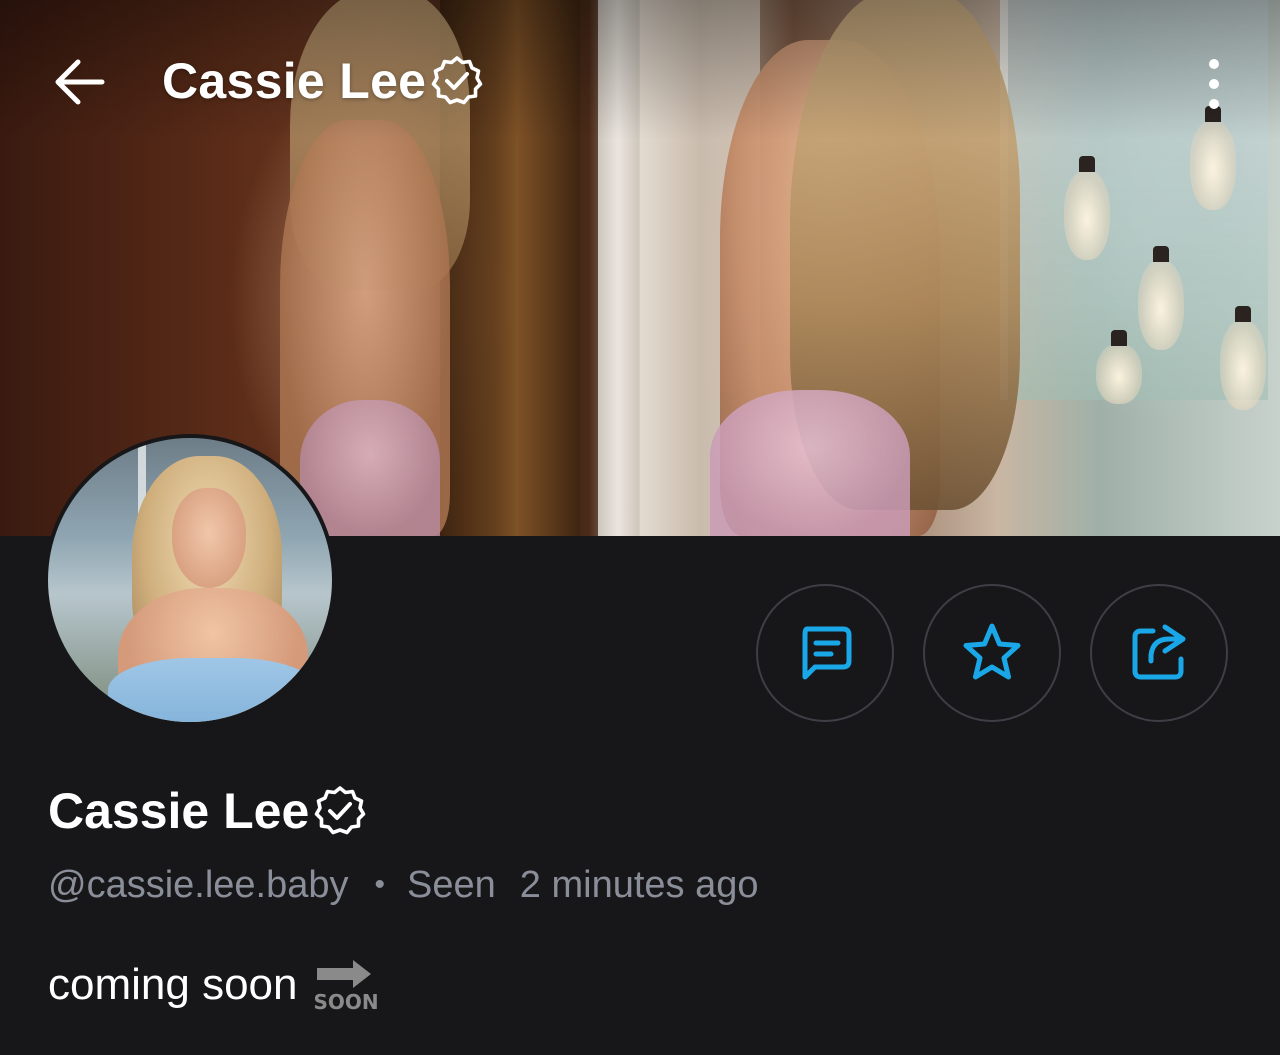 Image resolution: width=1280 pixels, height=1055 pixels. I want to click on star-icon, so click(992, 651).